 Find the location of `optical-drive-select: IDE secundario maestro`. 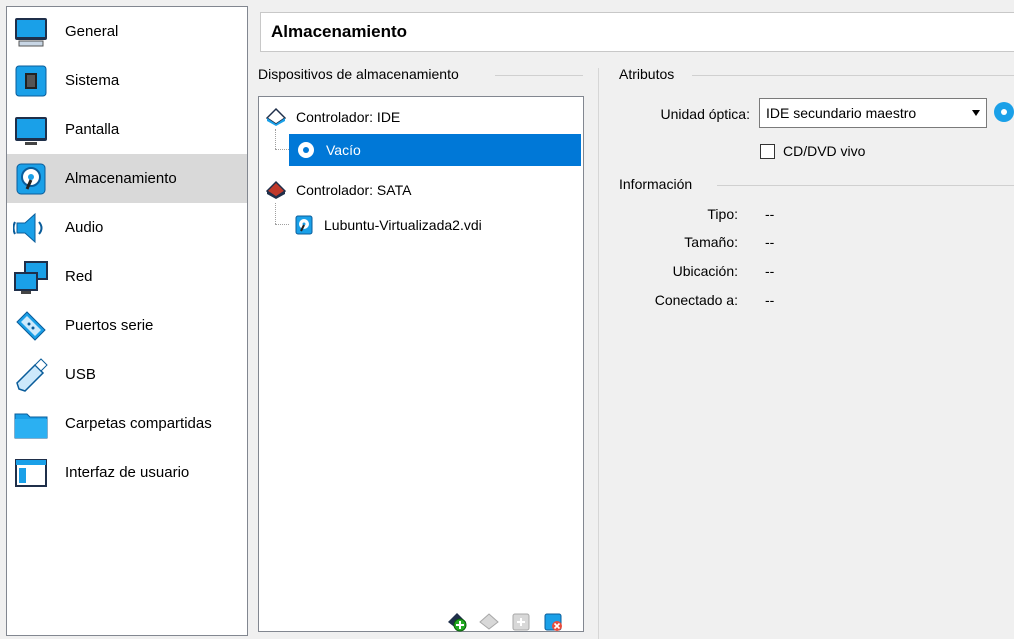

optical-drive-select: IDE secundario maestro is located at coordinates (873, 113).